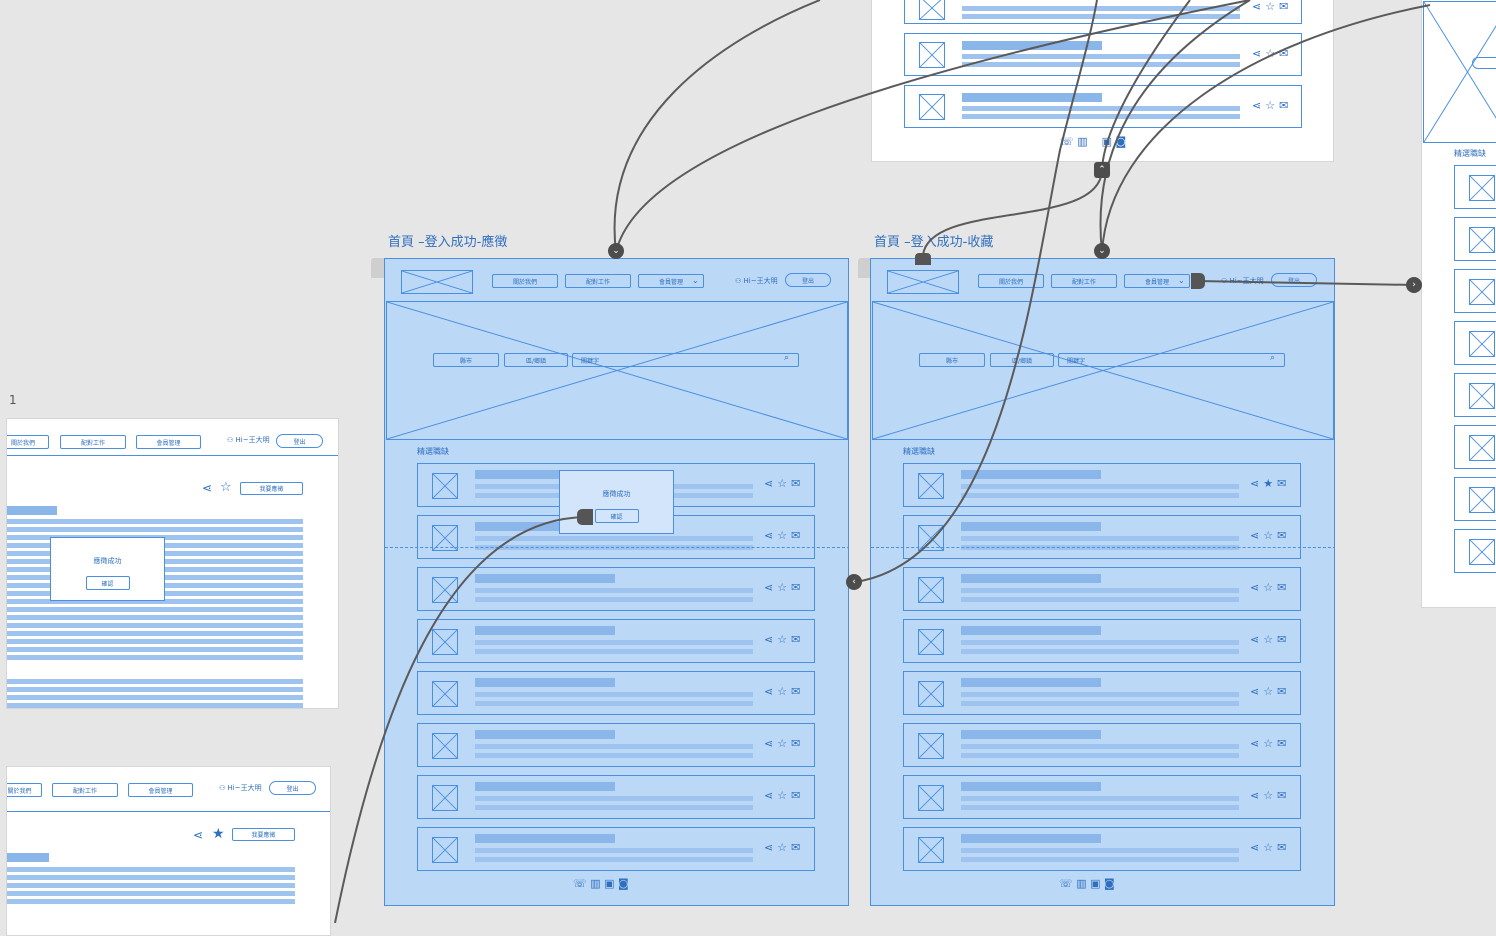 The height and width of the screenshot is (936, 1496). I want to click on chevron-down-icon: ⌄, so click(695, 280).